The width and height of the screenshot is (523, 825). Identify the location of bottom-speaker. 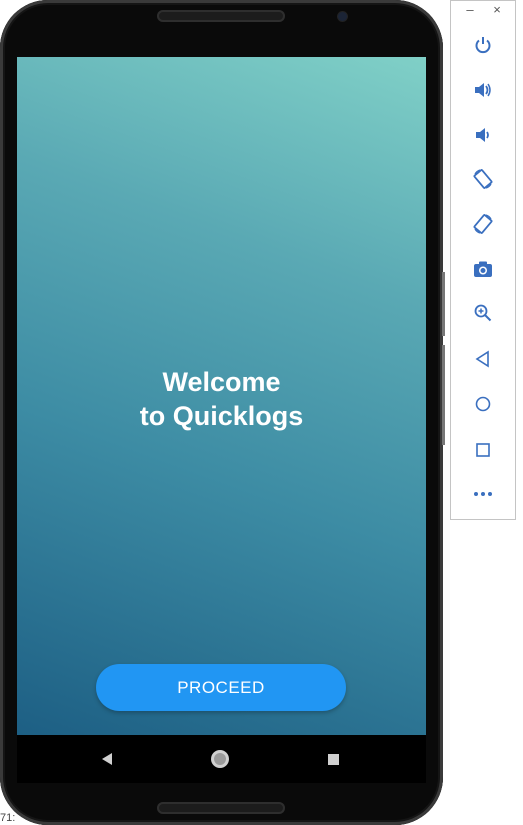
(221, 808).